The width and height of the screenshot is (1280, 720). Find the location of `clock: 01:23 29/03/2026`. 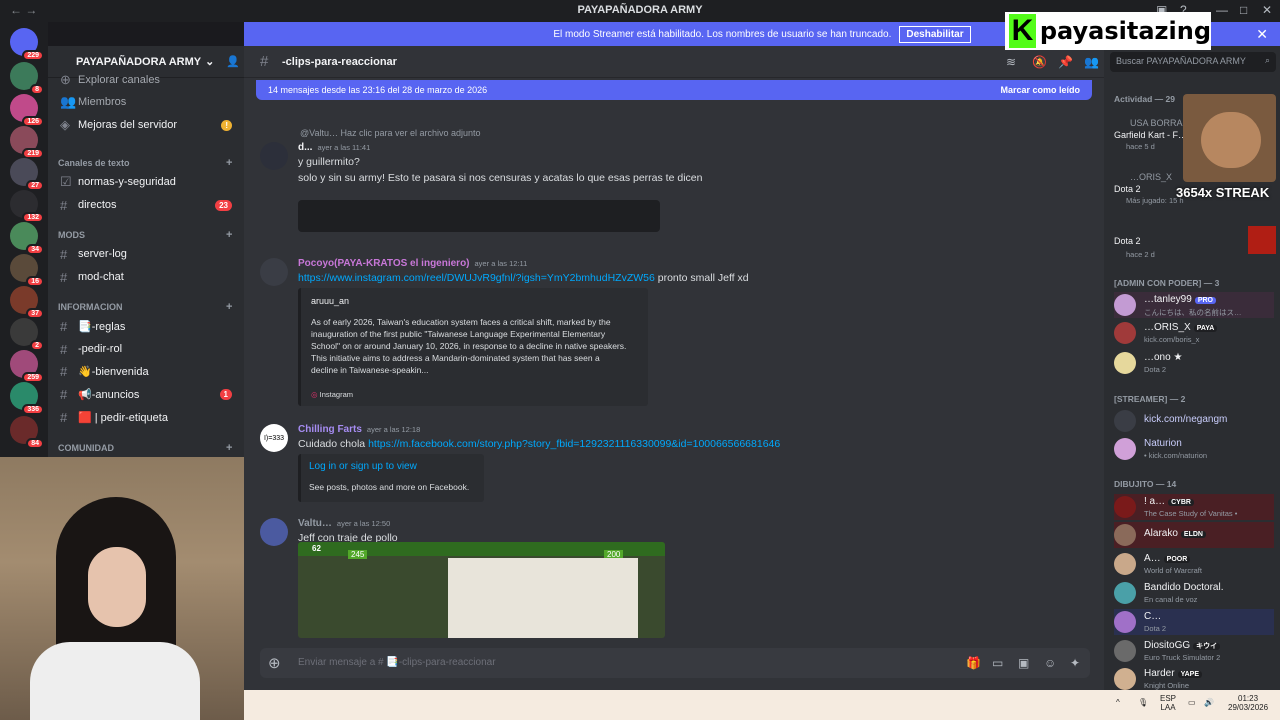

clock: 01:23 29/03/2026 is located at coordinates (1248, 703).